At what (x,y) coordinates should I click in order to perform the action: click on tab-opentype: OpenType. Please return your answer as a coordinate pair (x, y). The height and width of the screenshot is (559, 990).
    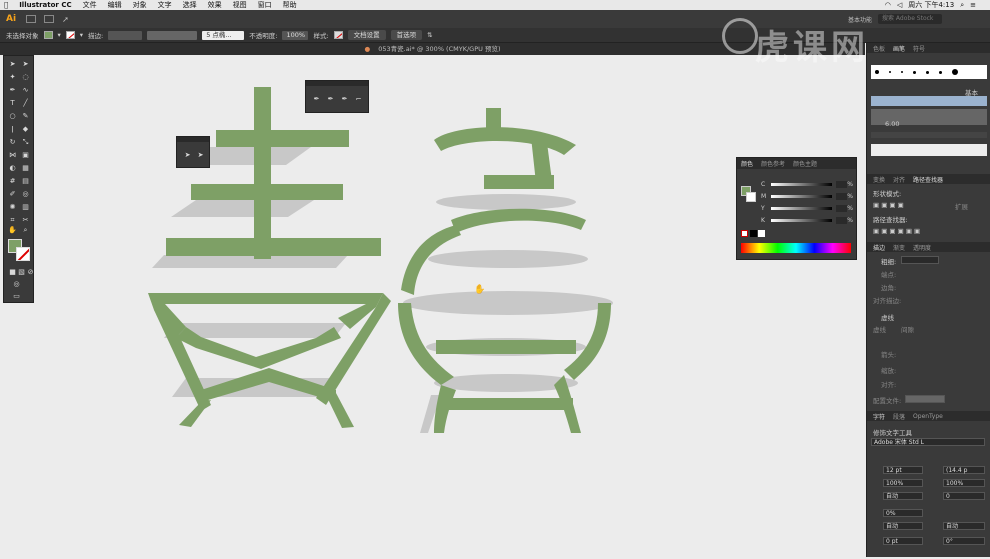
    Looking at the image, I should click on (928, 416).